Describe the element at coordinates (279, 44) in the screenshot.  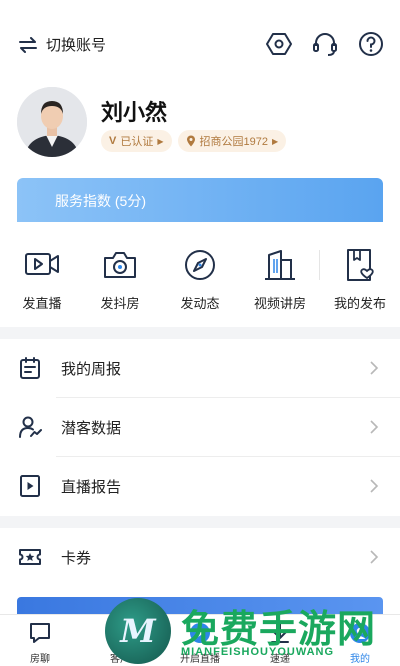
I see `settings-hexagon-icon` at that location.